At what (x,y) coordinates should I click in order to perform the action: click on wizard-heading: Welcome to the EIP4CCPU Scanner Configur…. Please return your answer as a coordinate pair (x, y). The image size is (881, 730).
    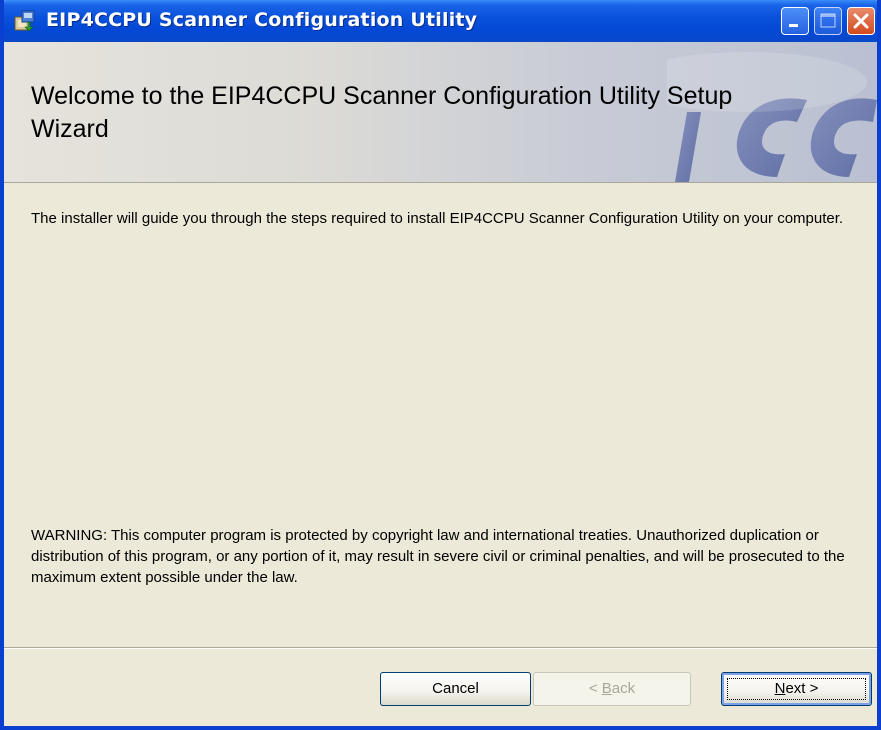
    Looking at the image, I should click on (382, 112).